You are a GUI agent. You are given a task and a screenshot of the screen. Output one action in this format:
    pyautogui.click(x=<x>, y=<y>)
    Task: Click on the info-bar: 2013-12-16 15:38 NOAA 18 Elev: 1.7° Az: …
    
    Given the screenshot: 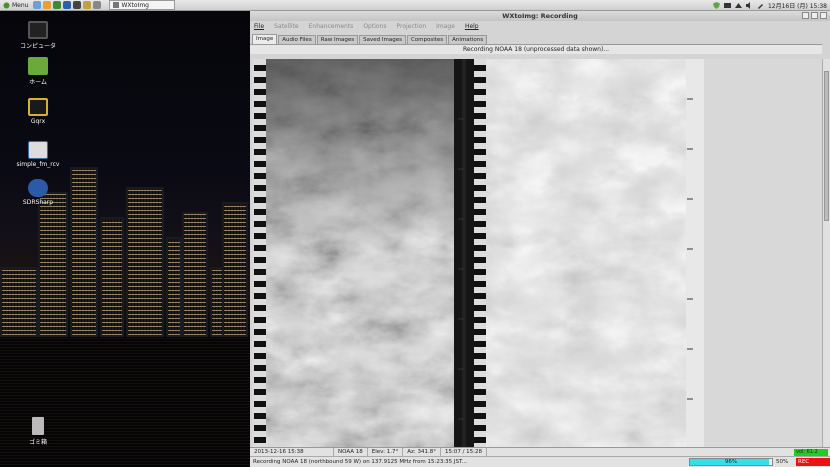 What is the action you would take?
    pyautogui.click(x=540, y=452)
    